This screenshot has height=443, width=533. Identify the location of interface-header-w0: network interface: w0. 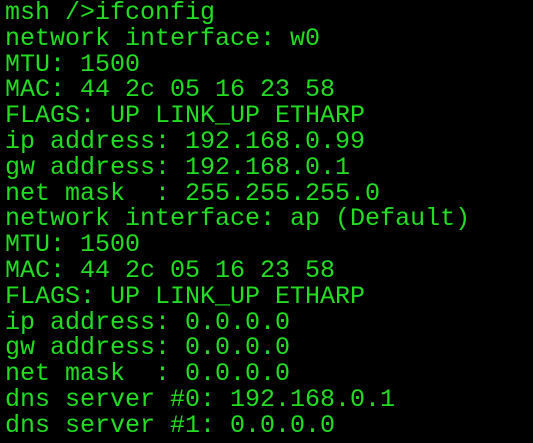
(163, 38).